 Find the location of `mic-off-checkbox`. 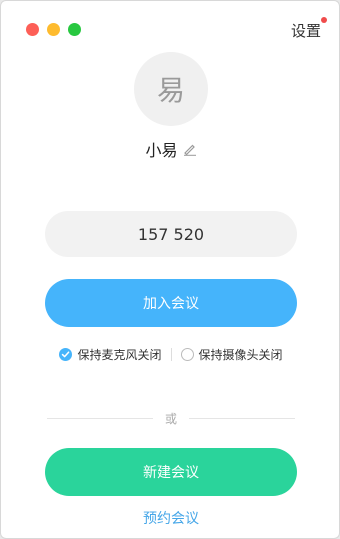

mic-off-checkbox is located at coordinates (66, 354).